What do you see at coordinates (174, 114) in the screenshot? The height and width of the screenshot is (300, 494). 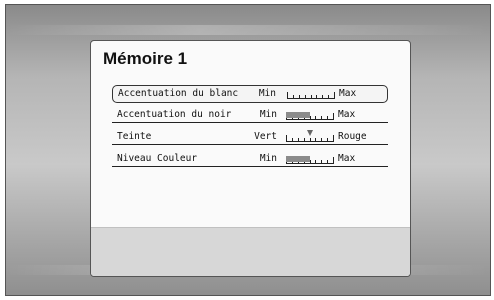 I see `row-label: Accentuation du noir` at bounding box center [174, 114].